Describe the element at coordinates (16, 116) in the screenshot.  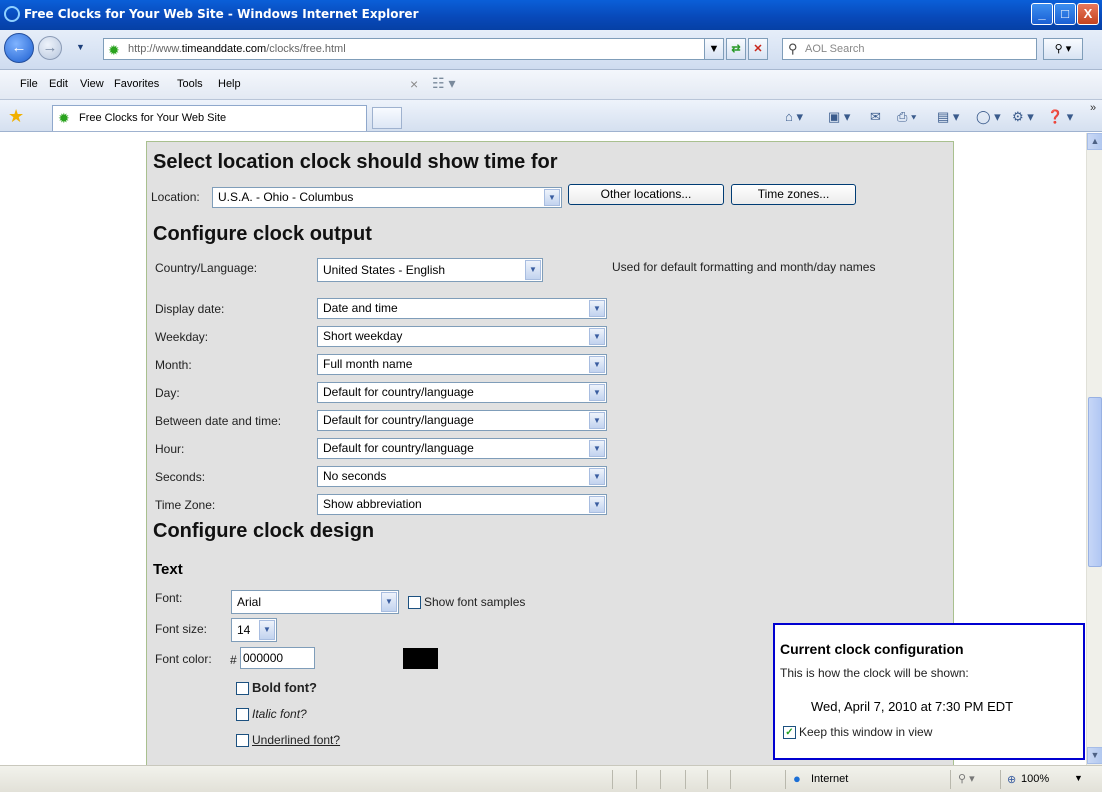
I see `favorites-star-icon: ★` at that location.